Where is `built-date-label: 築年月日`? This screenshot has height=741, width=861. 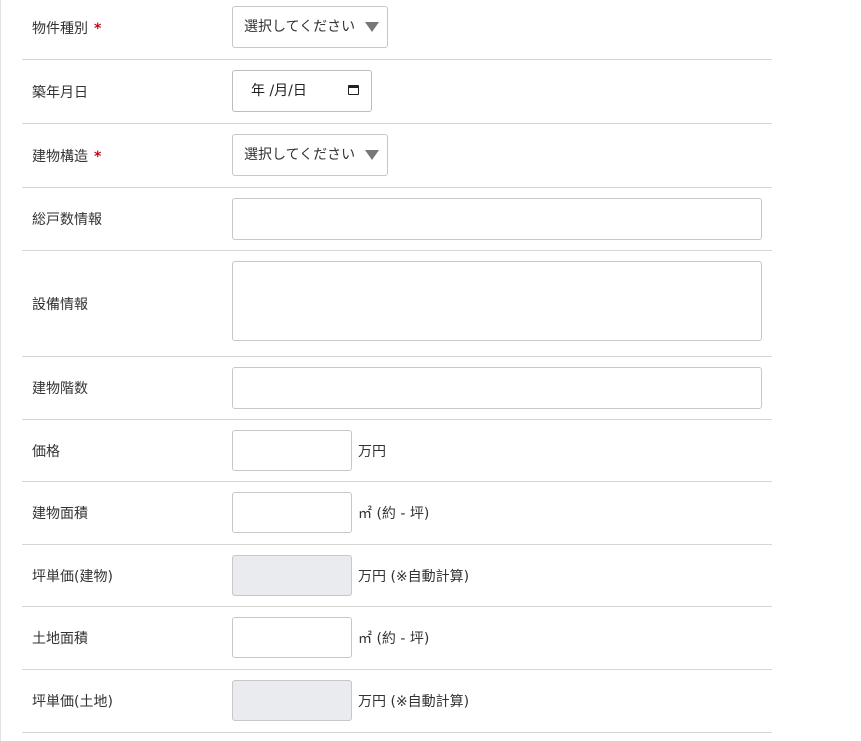 built-date-label: 築年月日 is located at coordinates (60, 93).